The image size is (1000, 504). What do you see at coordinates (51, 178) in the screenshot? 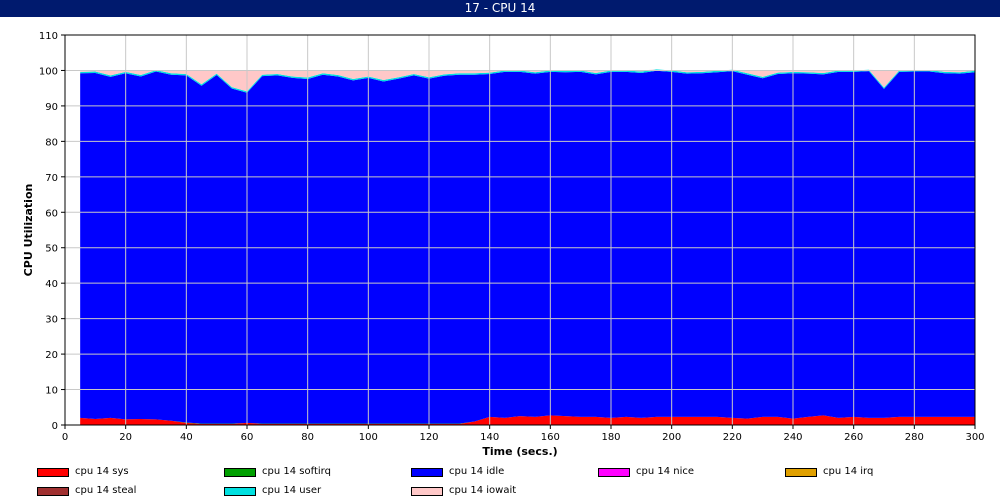
I see `y-tick-label: 70` at bounding box center [51, 178].